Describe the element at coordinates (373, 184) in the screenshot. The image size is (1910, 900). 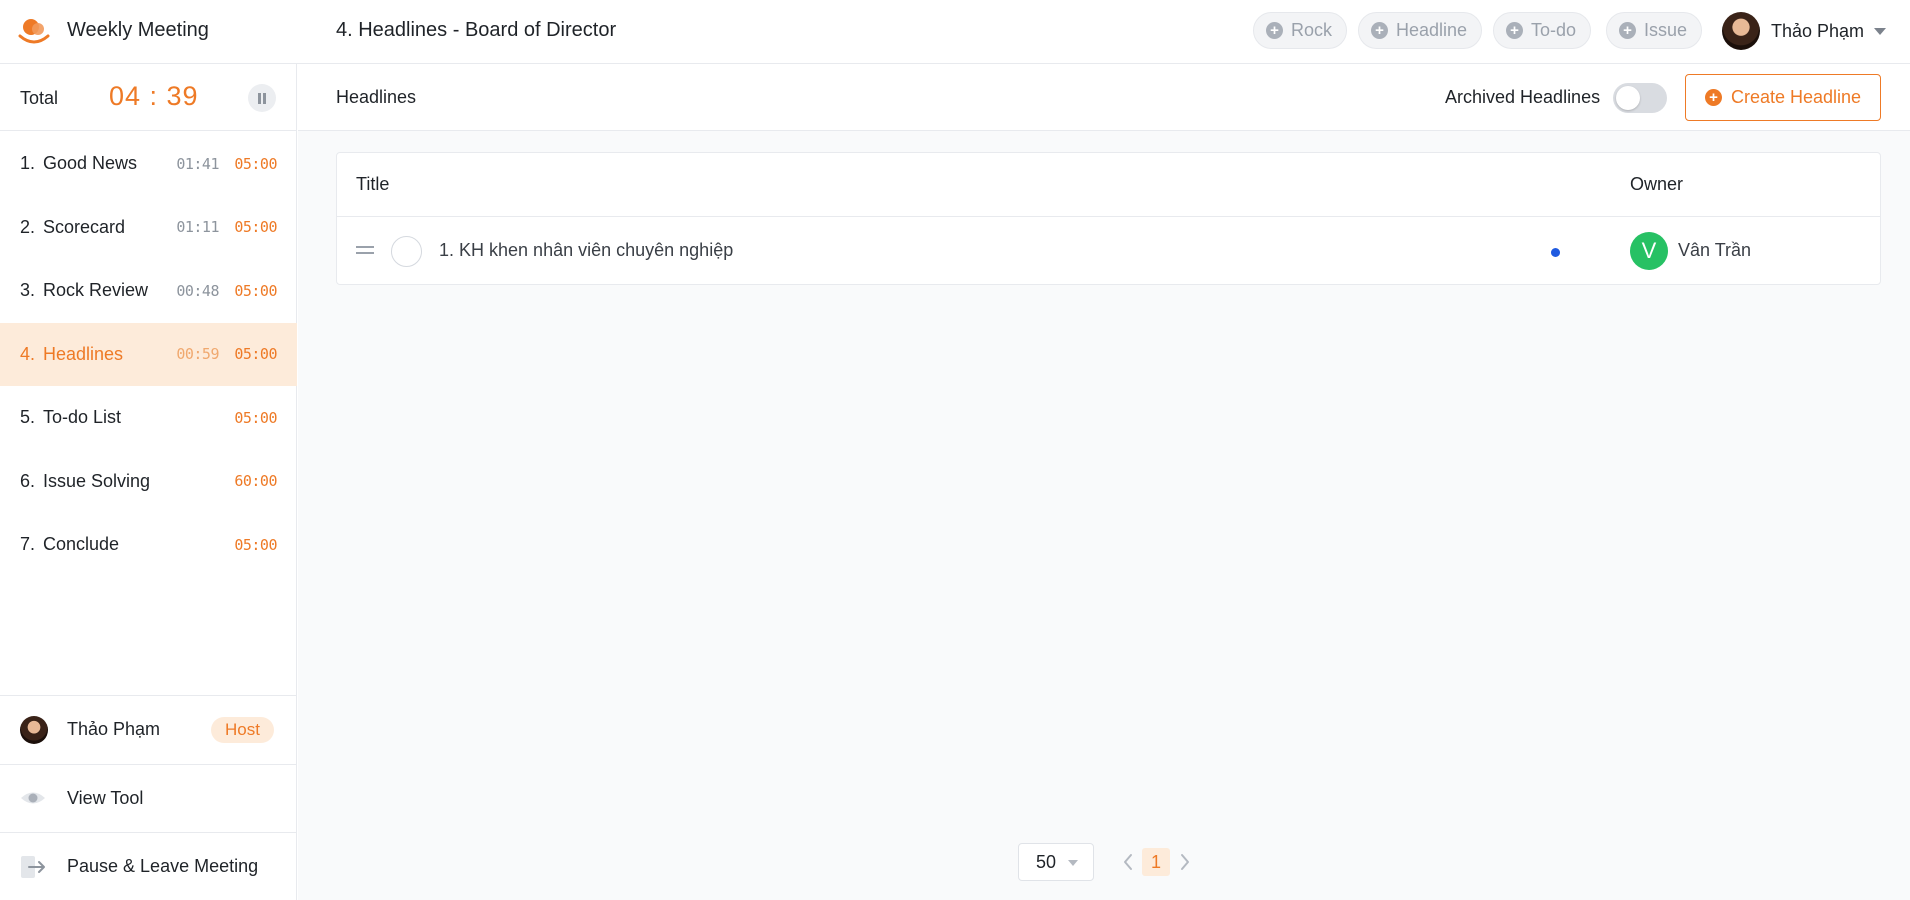
I see `column-title: Title` at that location.